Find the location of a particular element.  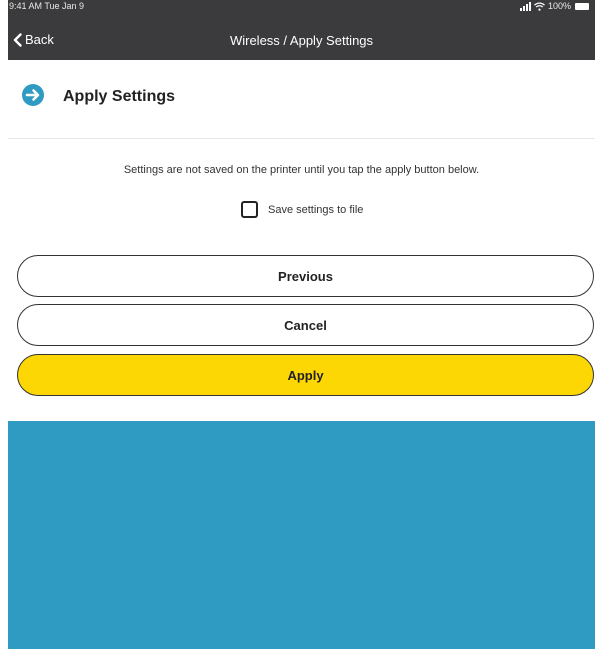

arrow-right-circle-icon is located at coordinates (33, 95).